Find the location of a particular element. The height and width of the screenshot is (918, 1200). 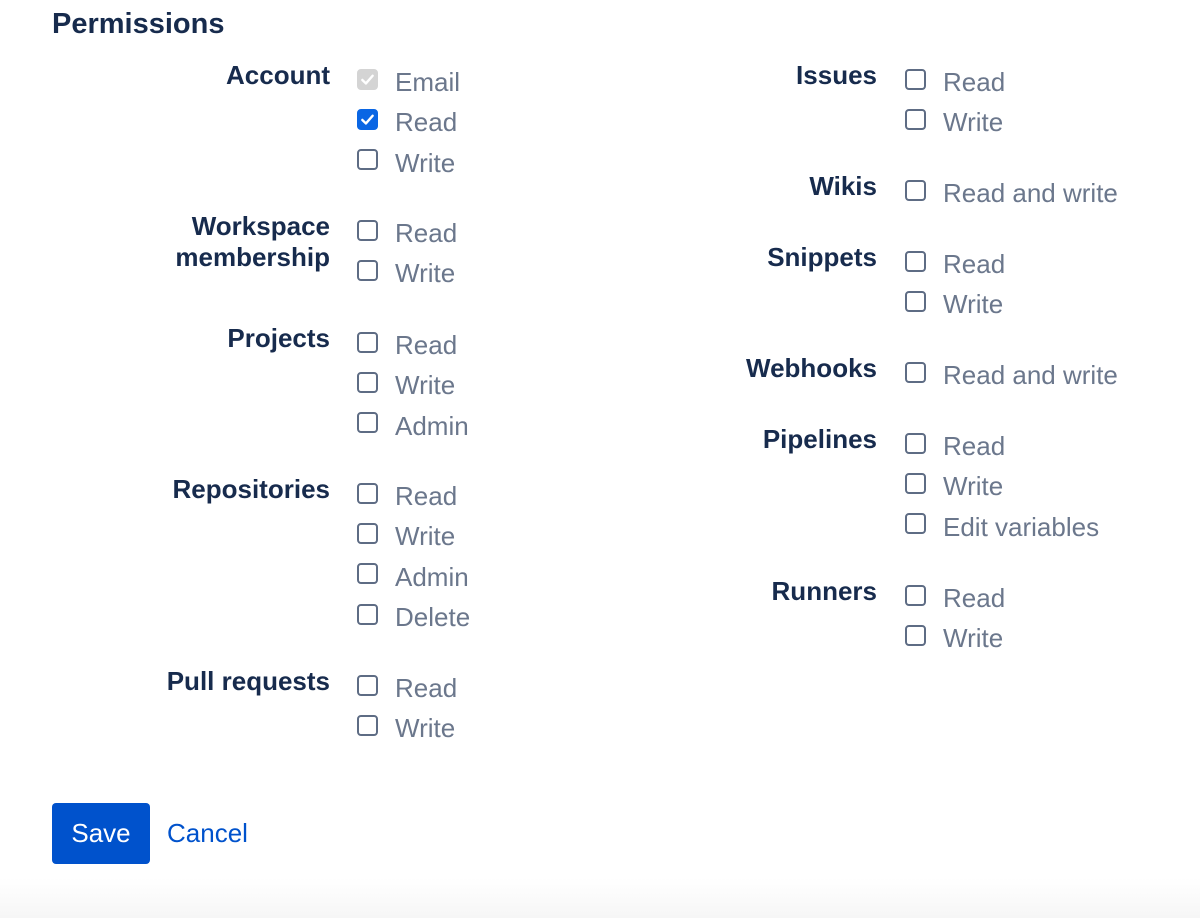

permission-group-label: Pull requests is located at coordinates (248, 681).